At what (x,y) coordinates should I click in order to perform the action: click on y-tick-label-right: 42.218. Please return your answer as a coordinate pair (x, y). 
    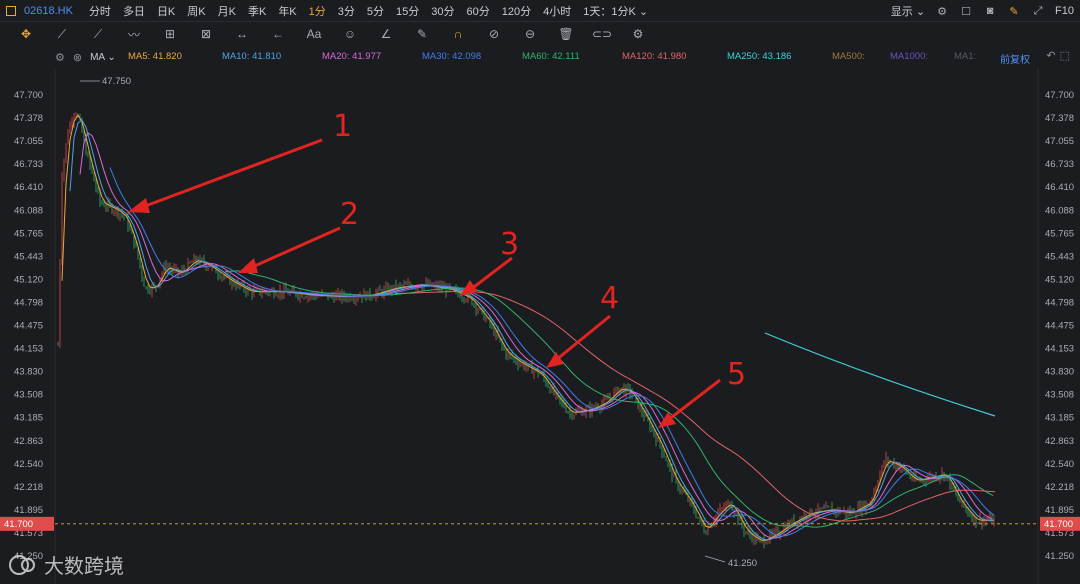
    Looking at the image, I should click on (1059, 487).